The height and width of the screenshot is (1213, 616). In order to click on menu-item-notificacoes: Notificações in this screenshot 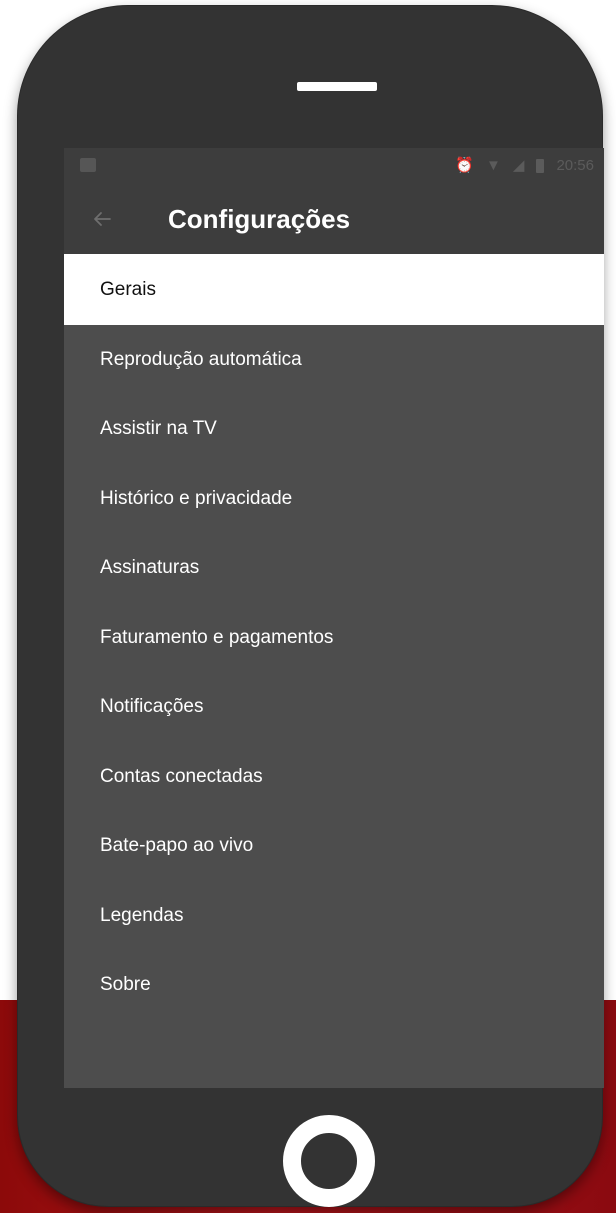, I will do `click(334, 708)`.